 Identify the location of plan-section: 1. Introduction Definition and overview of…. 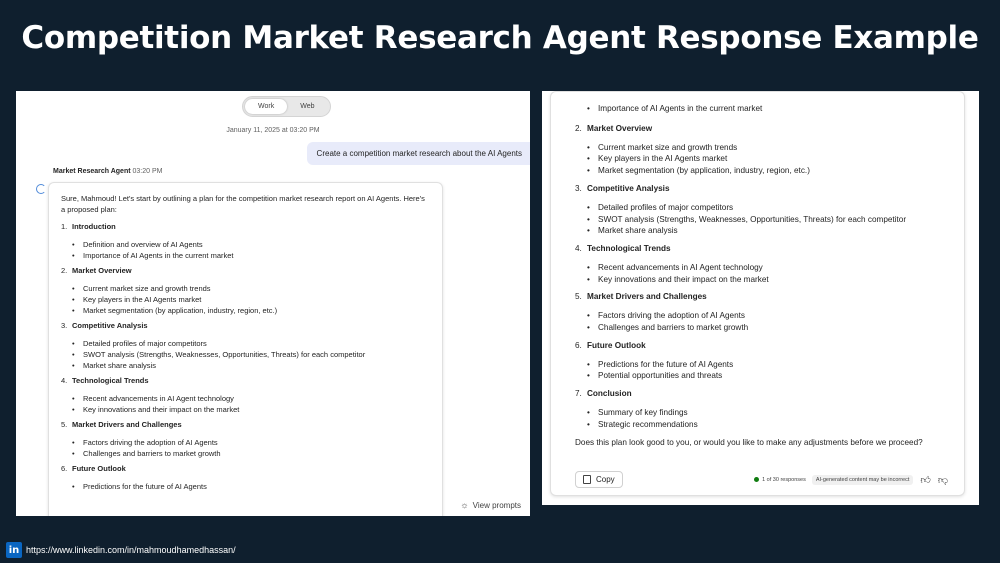
(245, 241).